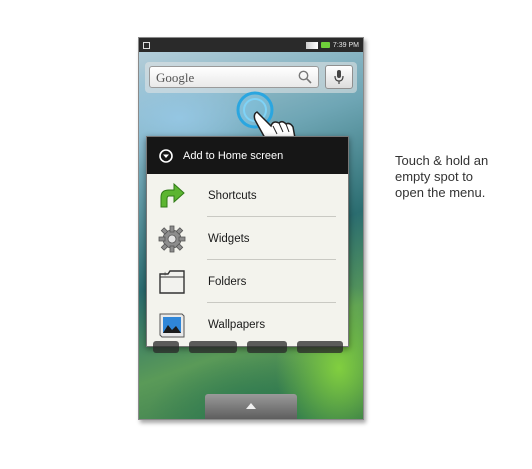 The height and width of the screenshot is (469, 532). I want to click on voice-search-button, so click(339, 77).